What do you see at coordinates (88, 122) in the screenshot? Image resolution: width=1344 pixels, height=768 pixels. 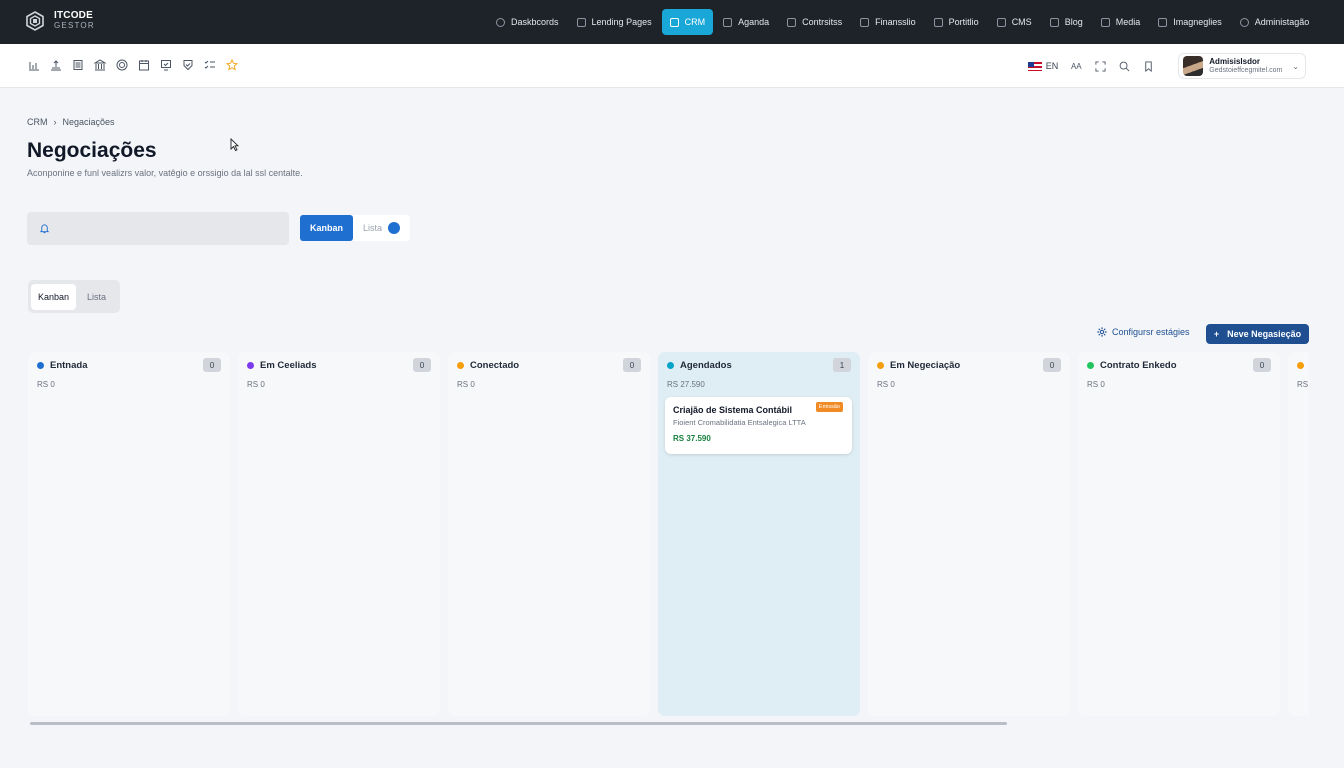 I see `breadcrumb-current: Negaciações` at bounding box center [88, 122].